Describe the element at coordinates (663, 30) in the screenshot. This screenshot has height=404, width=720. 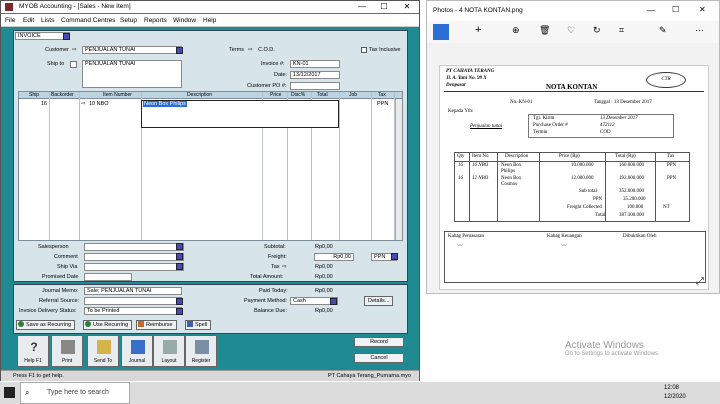
I see `edit-icon: ✎` at that location.